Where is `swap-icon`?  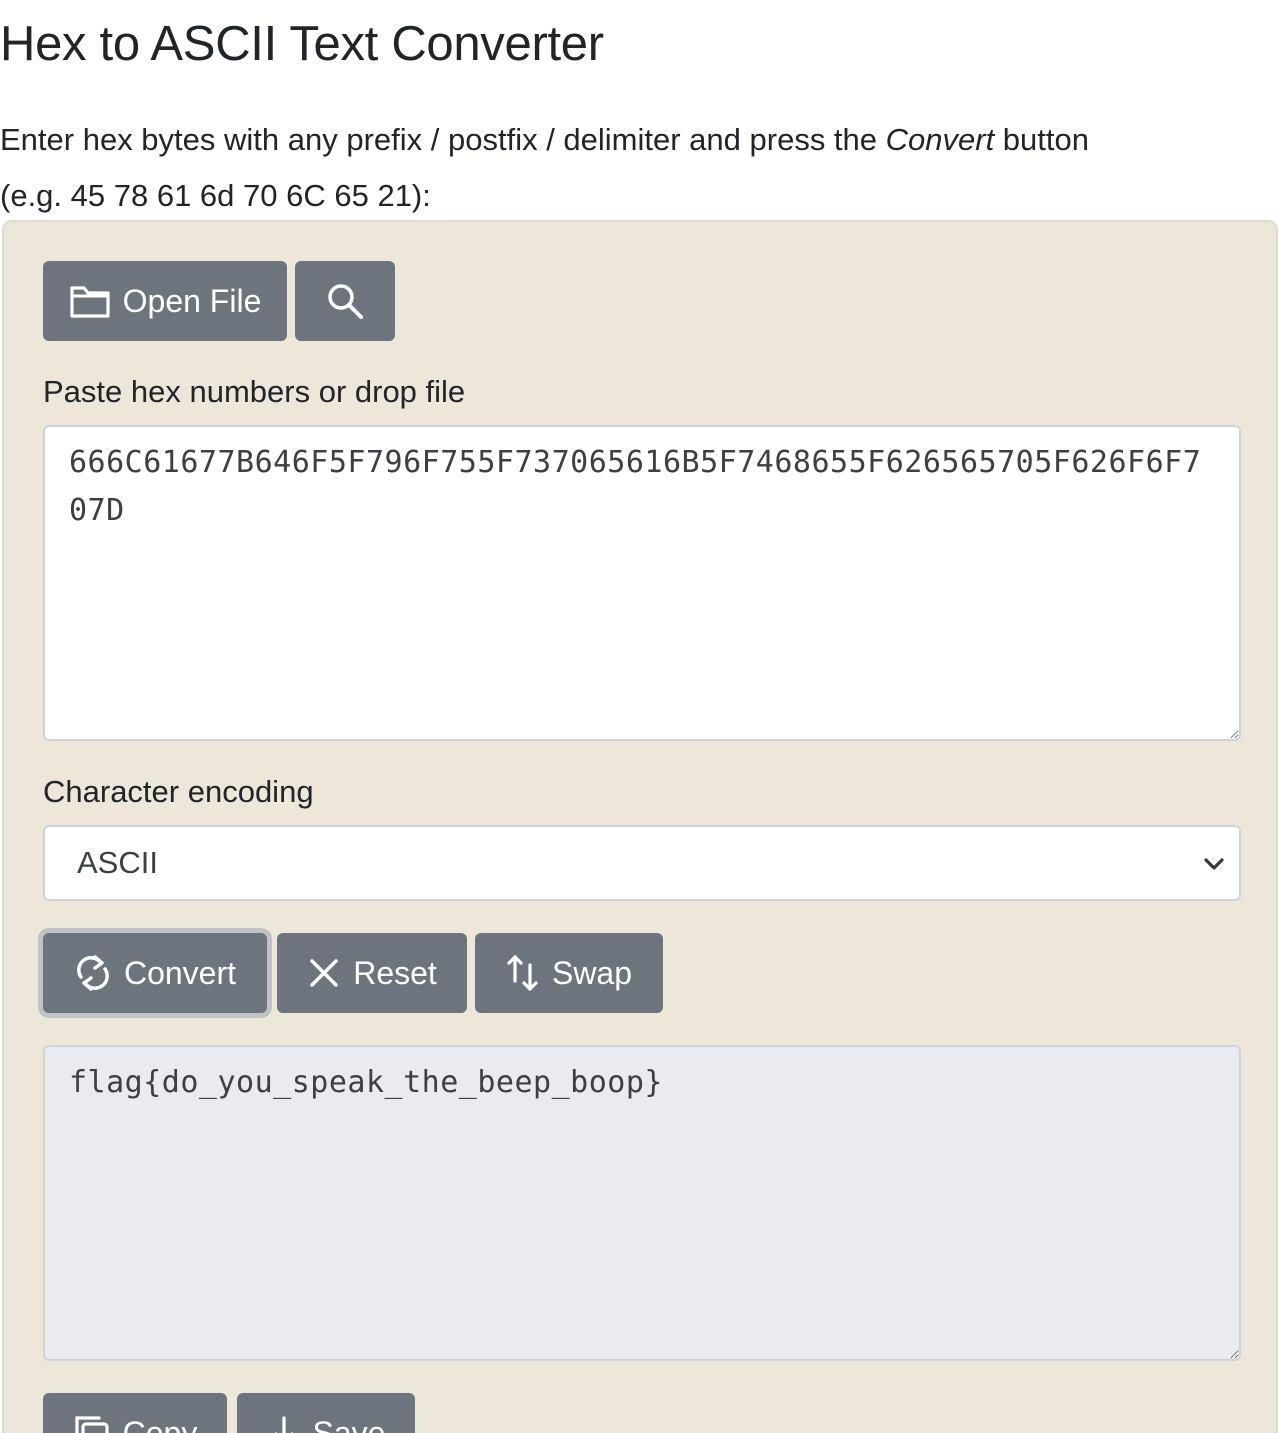 swap-icon is located at coordinates (522, 973).